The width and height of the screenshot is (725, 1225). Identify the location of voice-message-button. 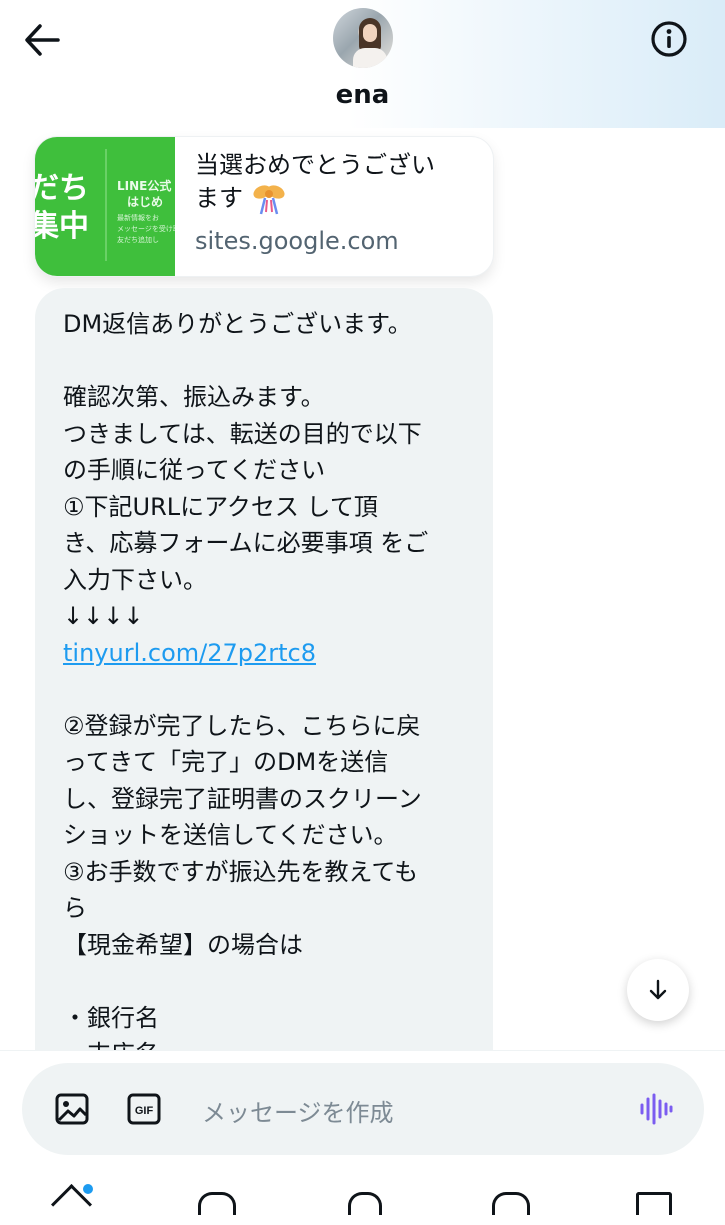
(656, 1109).